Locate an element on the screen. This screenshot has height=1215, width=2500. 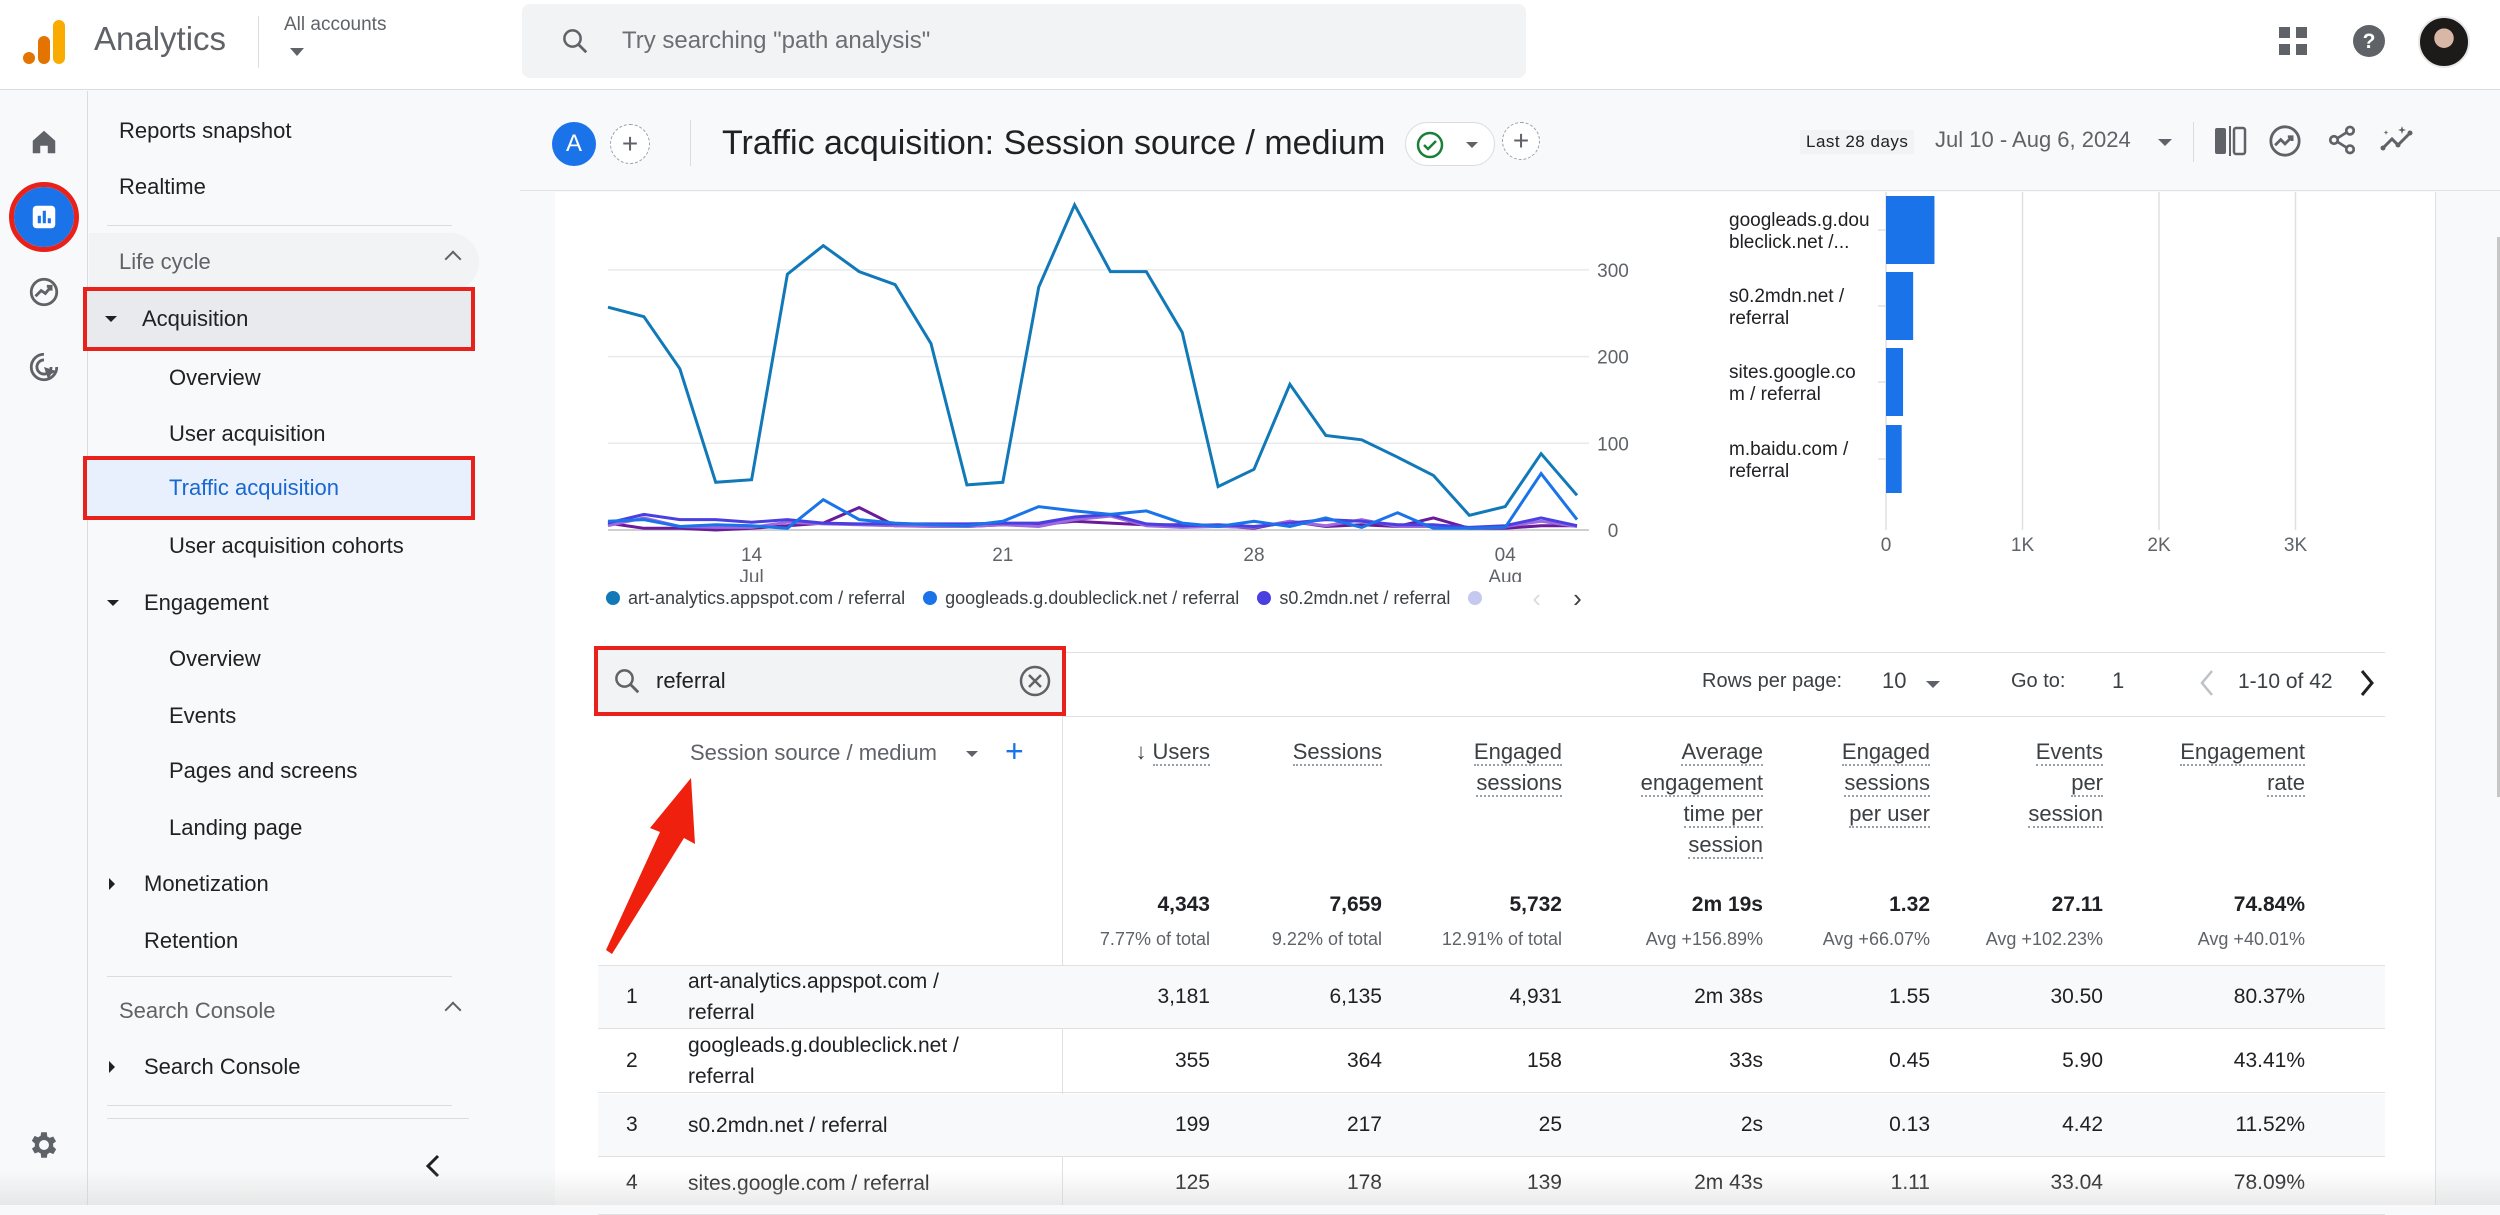
add-report-button: + is located at coordinates (1521, 141).